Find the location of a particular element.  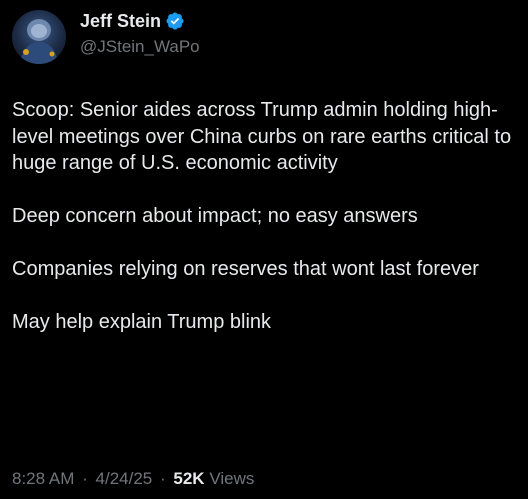

author-name-row: Jeff Stein is located at coordinates (132, 21).